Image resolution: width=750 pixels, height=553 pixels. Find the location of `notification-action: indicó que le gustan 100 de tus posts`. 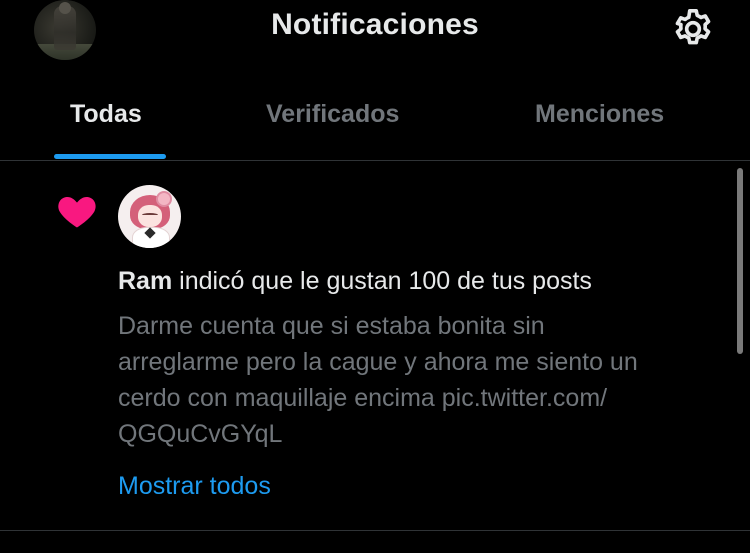

notification-action: indicó que le gustan 100 de tus posts is located at coordinates (382, 281).